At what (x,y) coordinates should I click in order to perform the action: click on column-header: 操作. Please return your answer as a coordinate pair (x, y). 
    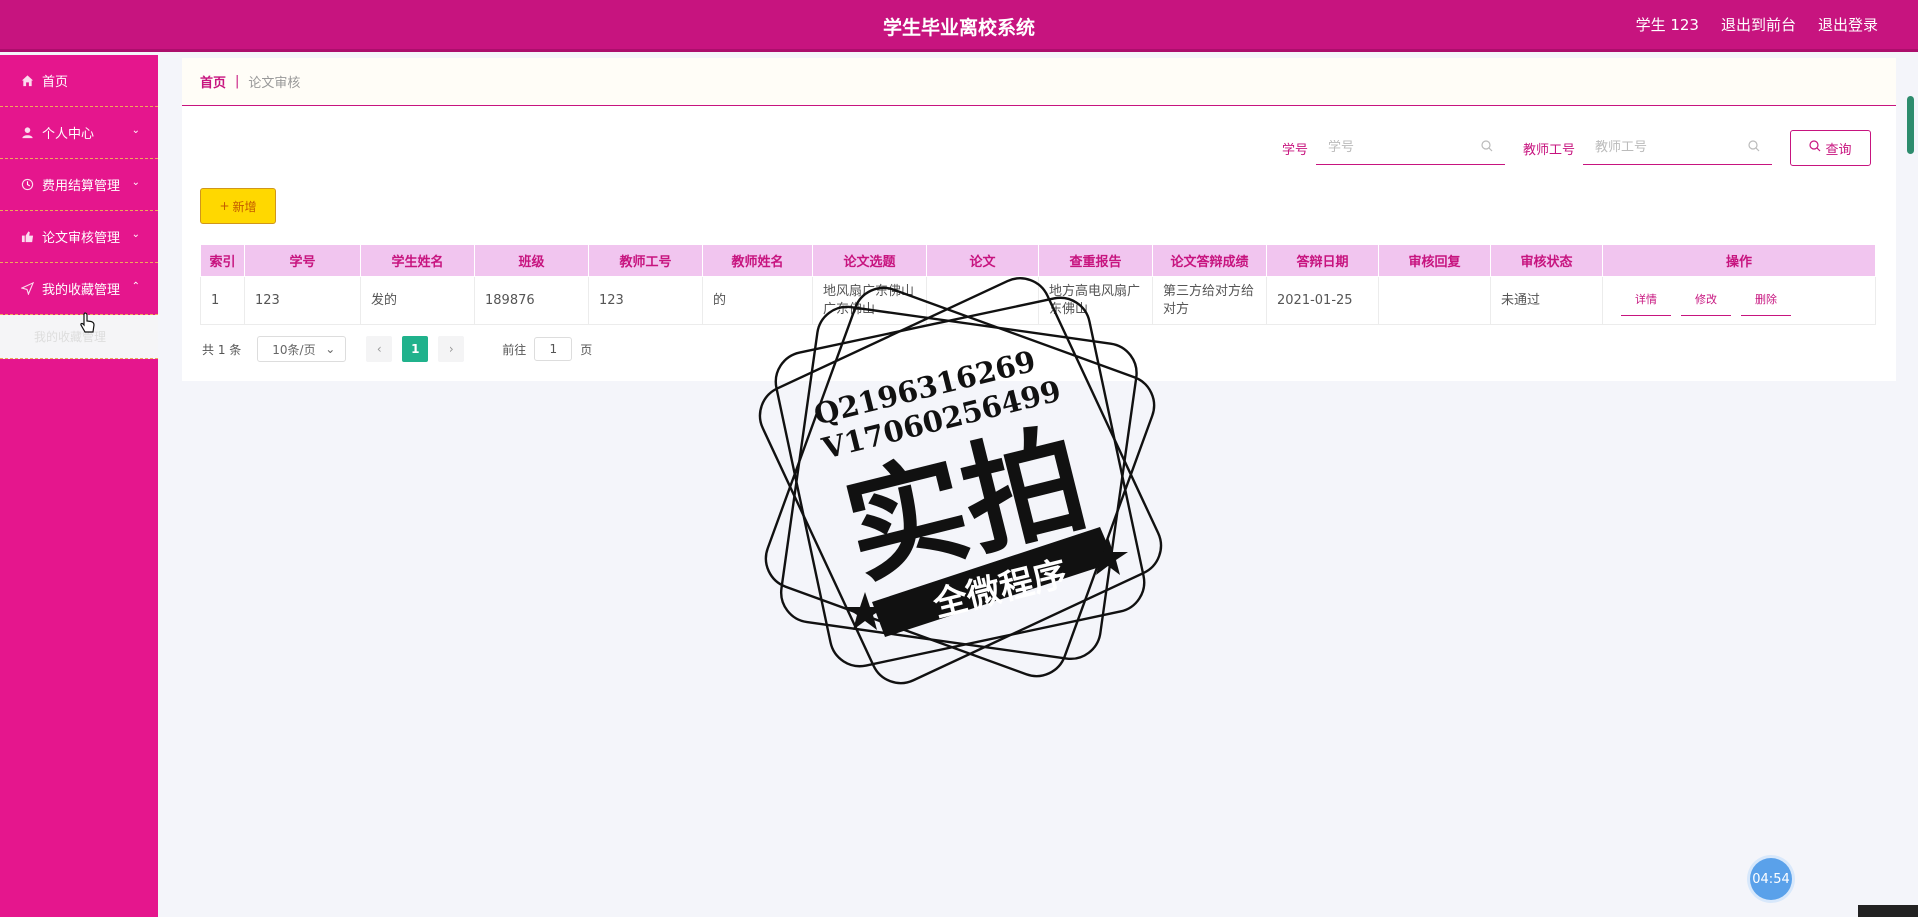
    Looking at the image, I should click on (1739, 260).